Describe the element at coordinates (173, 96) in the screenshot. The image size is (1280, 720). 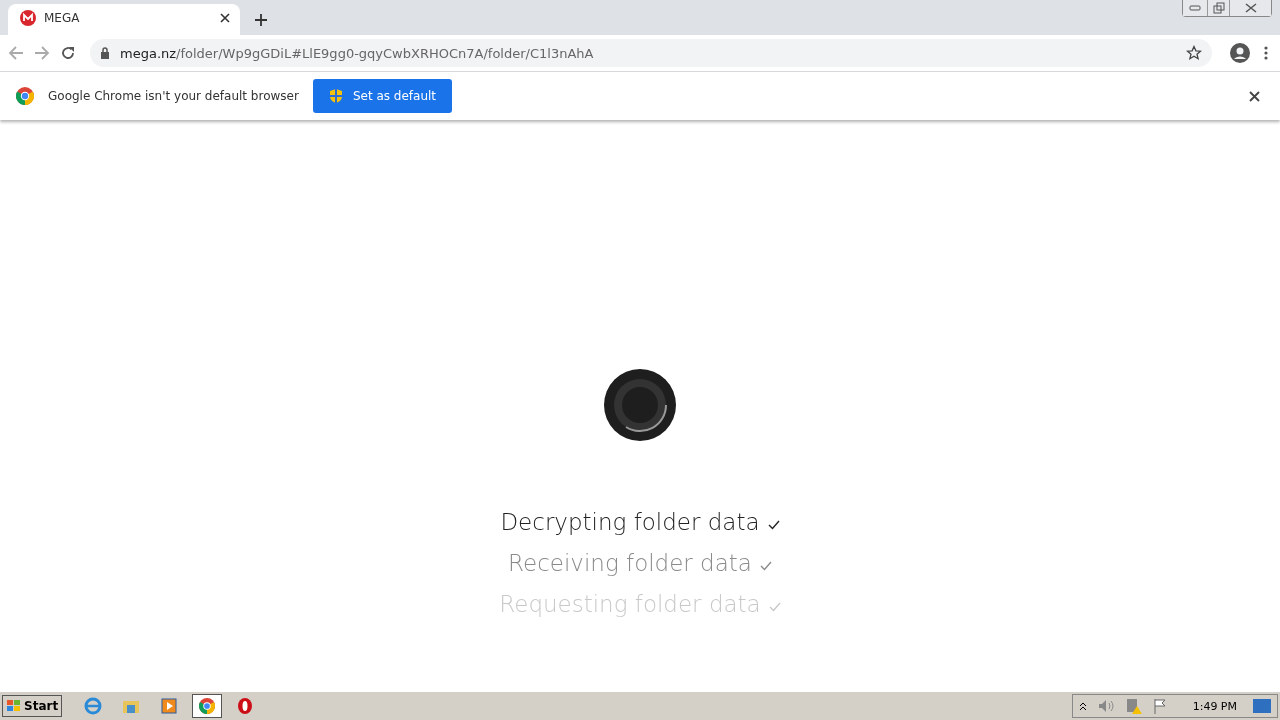
I see `default-browser-message: Google Chrome isn't your default browser` at that location.